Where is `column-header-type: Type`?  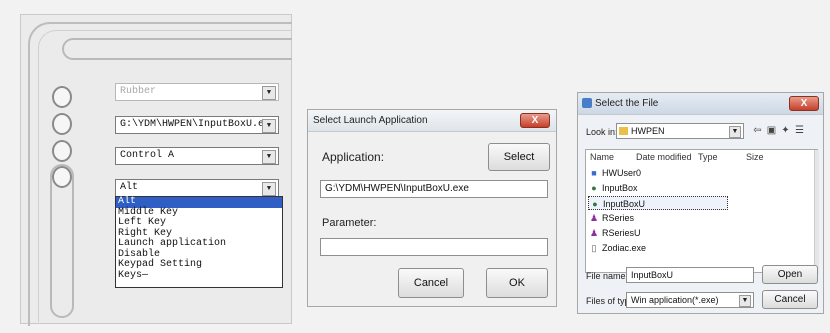 column-header-type: Type is located at coordinates (708, 157).